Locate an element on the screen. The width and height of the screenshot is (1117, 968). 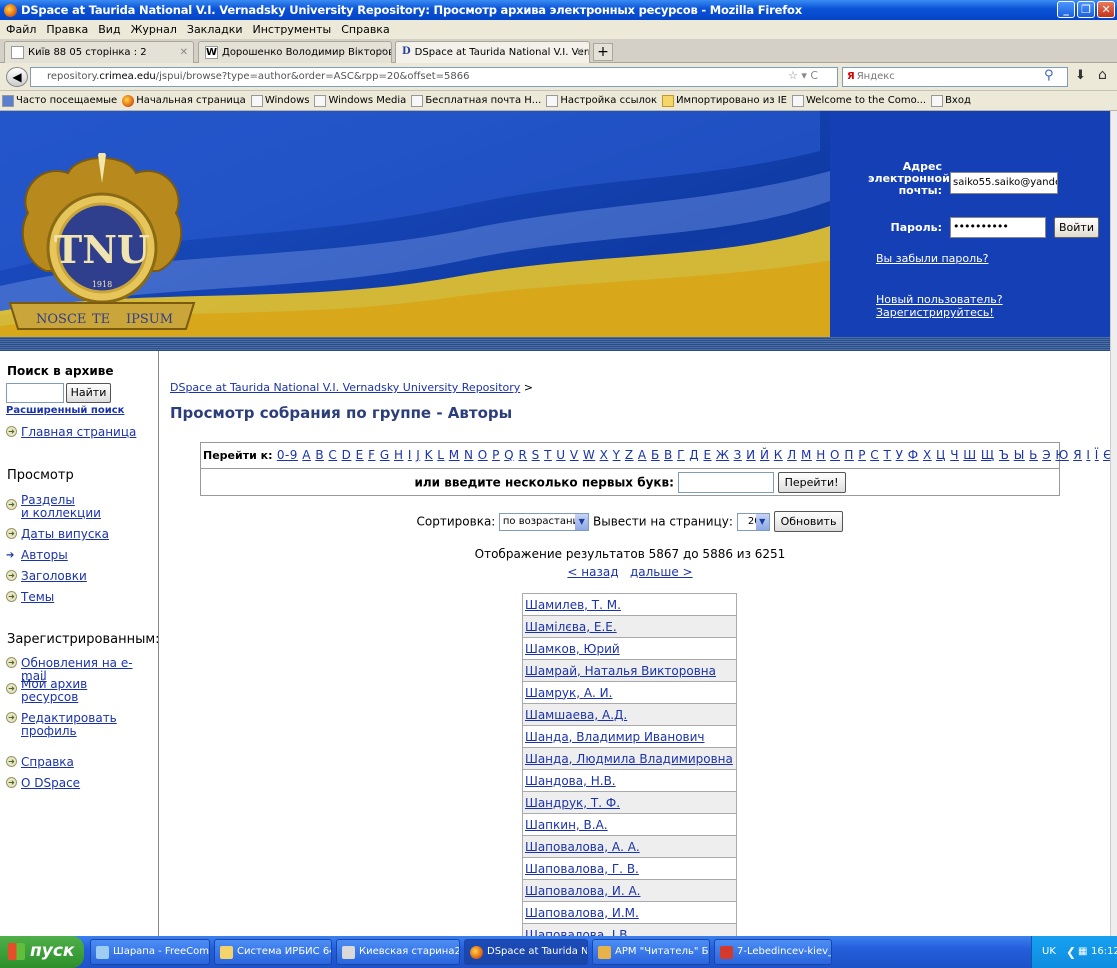
jump-link: Б is located at coordinates (655, 455).